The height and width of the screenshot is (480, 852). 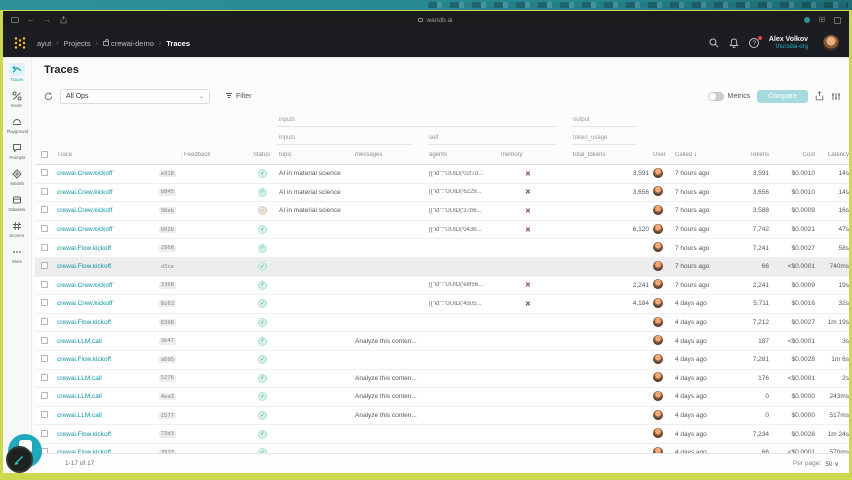 What do you see at coordinates (17, 150) in the screenshot?
I see `sidebar-item-prompts: Prompts` at bounding box center [17, 150].